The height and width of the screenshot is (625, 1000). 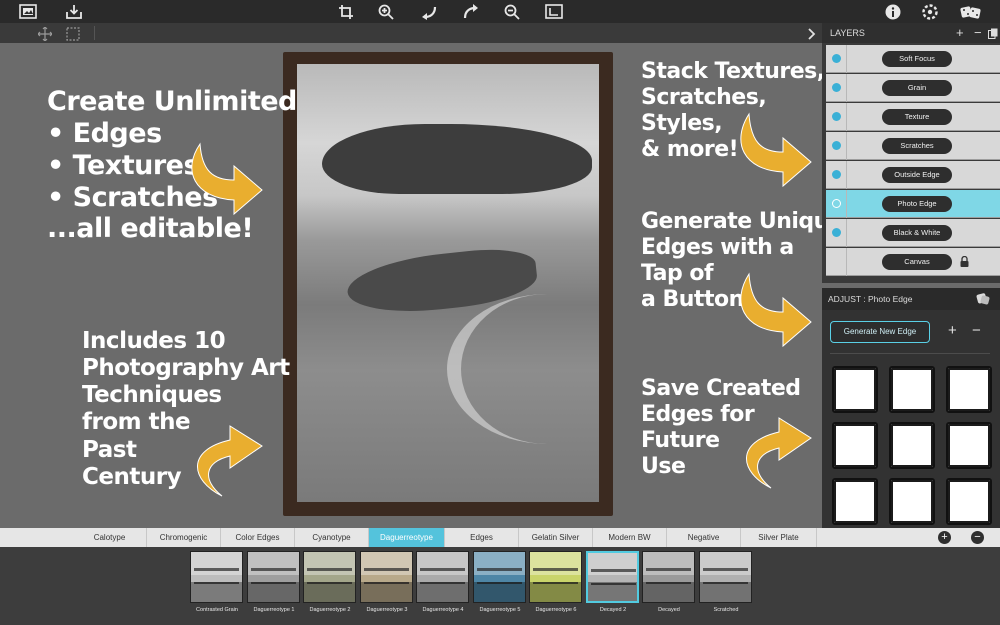 I want to click on zoom-out-icon, so click(x=512, y=11).